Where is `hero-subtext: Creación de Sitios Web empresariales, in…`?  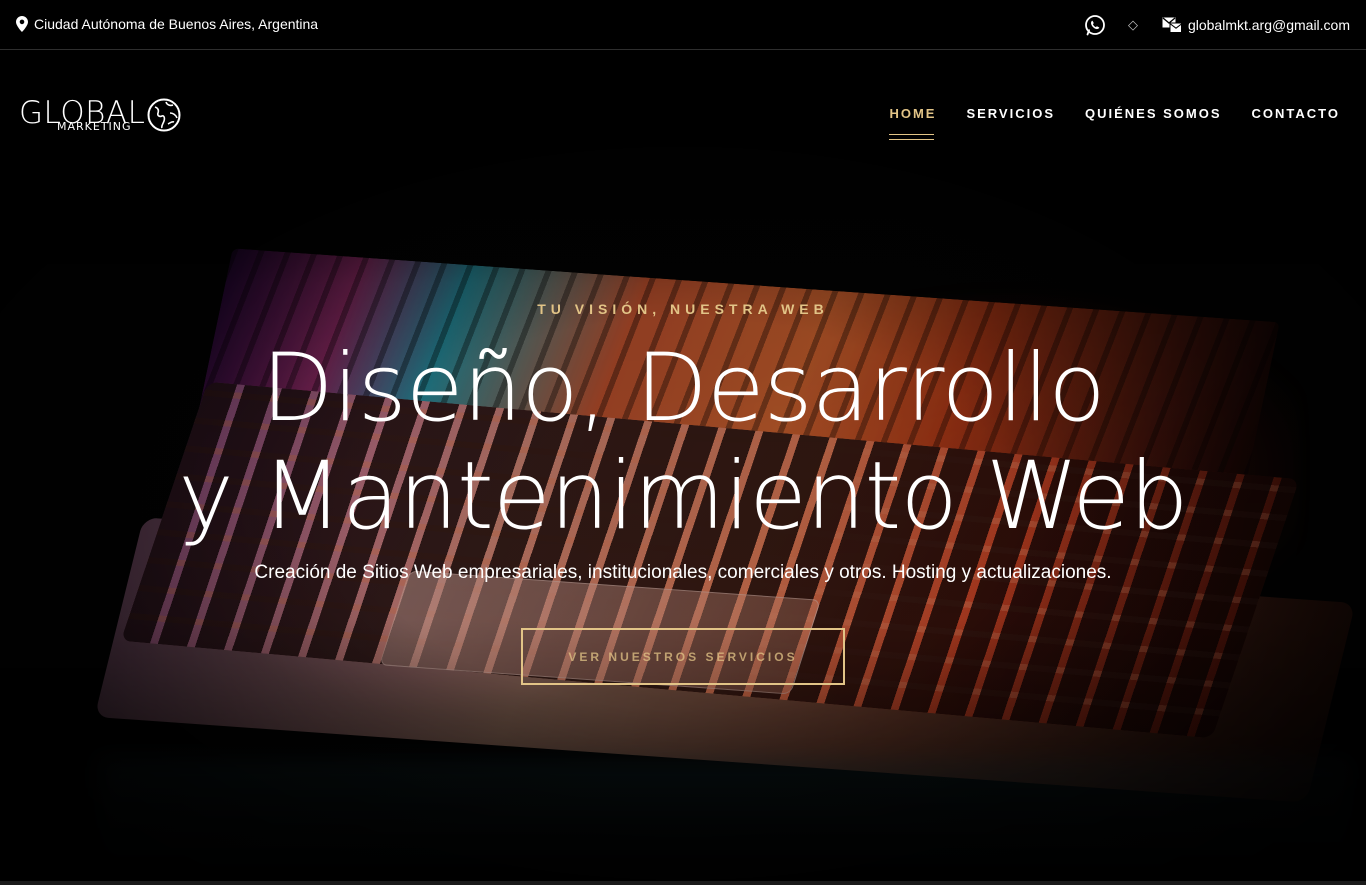 hero-subtext: Creación de Sitios Web empresariales, in… is located at coordinates (683, 572).